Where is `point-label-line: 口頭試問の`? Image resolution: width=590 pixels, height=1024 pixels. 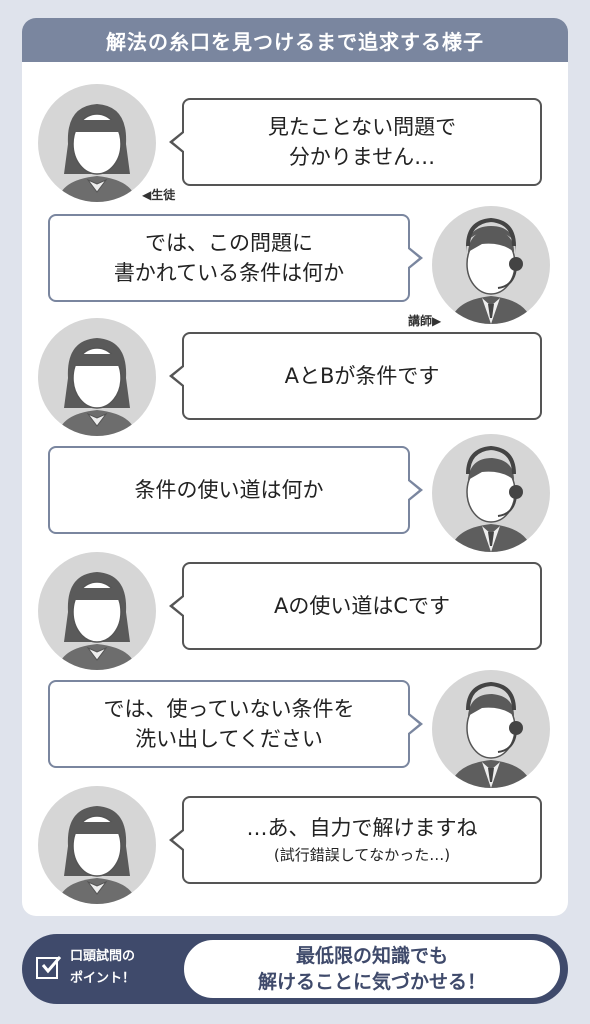
point-label-line: 口頭試問の is located at coordinates (103, 956).